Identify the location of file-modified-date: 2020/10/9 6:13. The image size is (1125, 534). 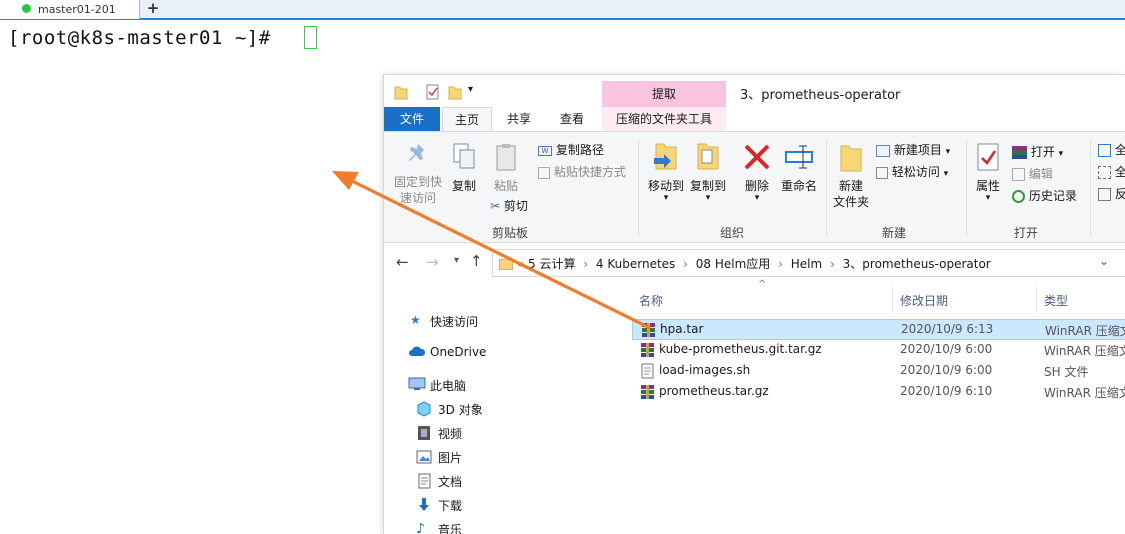
(947, 329).